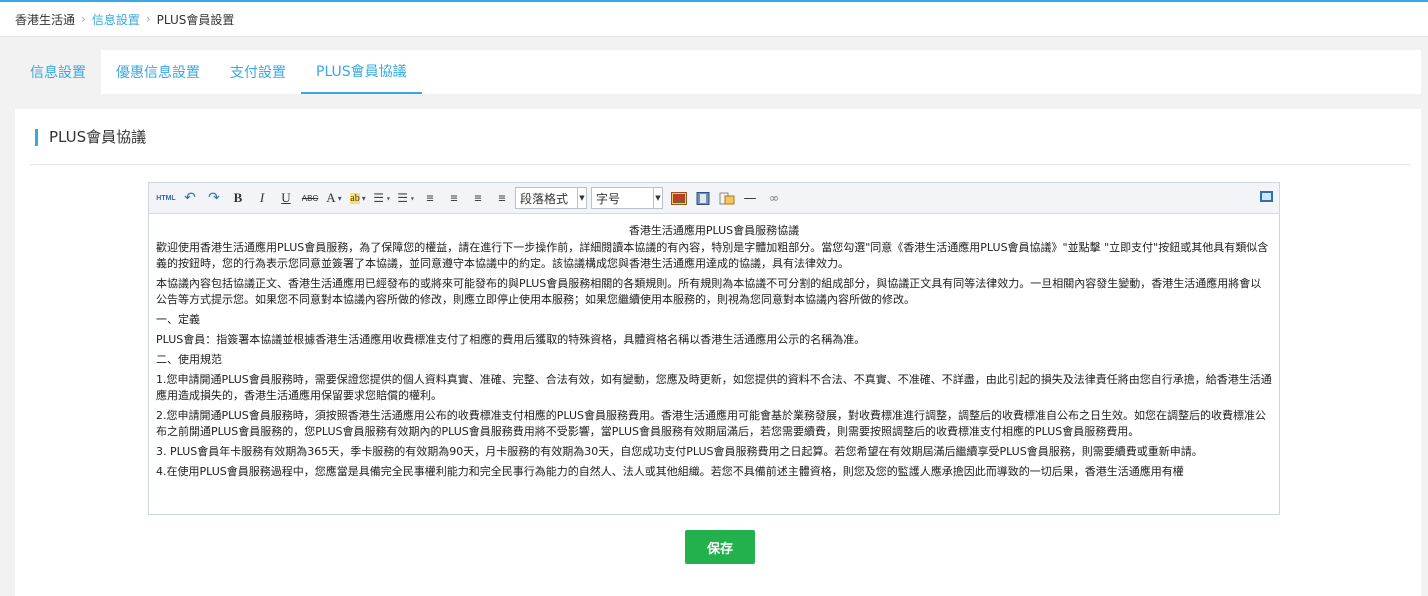 The width and height of the screenshot is (1428, 596). I want to click on align-center-icon: ≡, so click(454, 198).